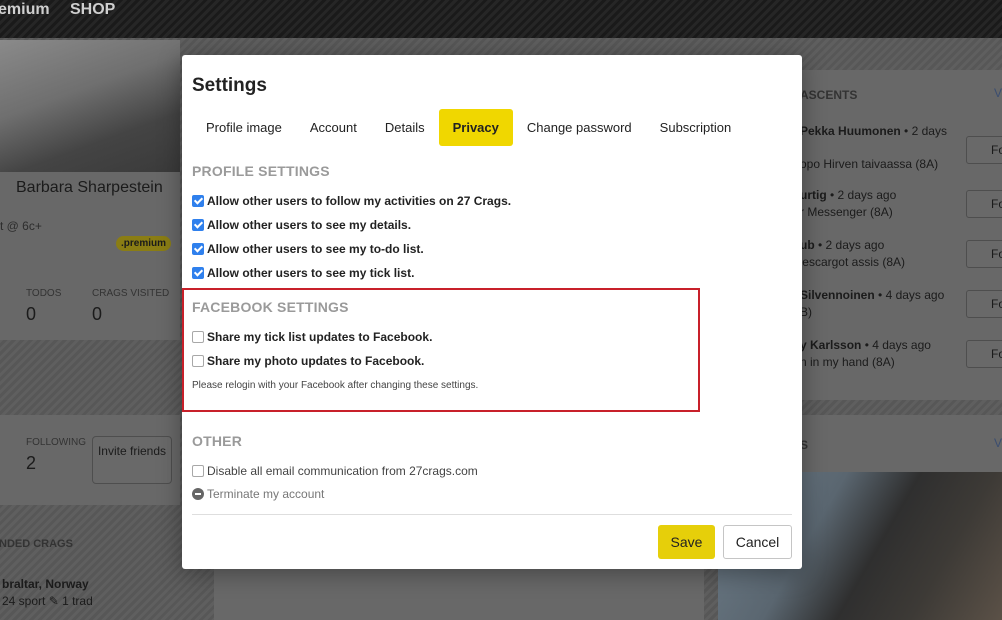 The width and height of the screenshot is (1002, 620). I want to click on todos-label: TODOS, so click(44, 293).